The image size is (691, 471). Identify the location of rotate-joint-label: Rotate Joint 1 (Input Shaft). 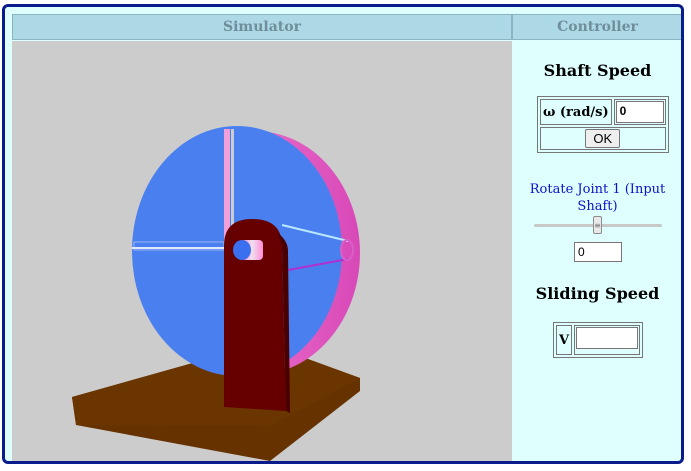
(597, 198).